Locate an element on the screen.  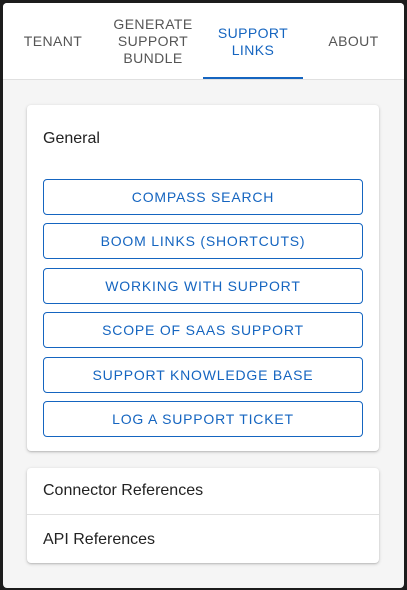
support-knowledge-base-button: SUPPORT KNOWLEDGE BASE is located at coordinates (203, 375).